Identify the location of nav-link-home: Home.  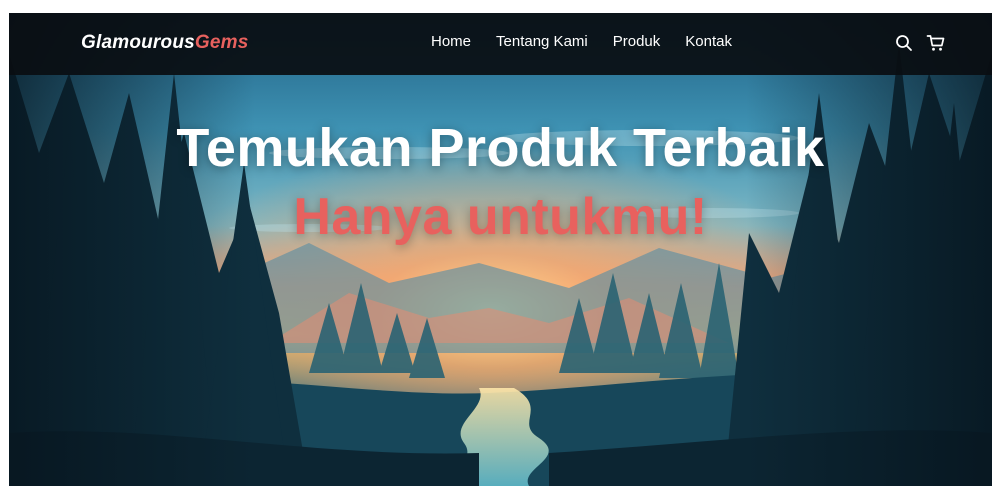
(451, 41).